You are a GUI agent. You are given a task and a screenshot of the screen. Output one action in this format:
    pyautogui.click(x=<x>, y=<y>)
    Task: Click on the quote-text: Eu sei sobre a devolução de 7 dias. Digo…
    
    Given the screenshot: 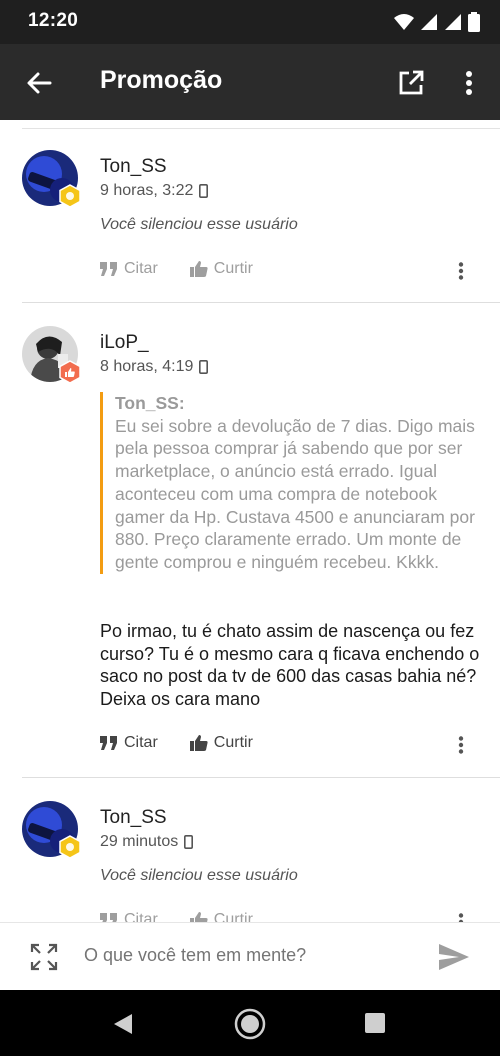 What is the action you would take?
    pyautogui.click(x=295, y=493)
    